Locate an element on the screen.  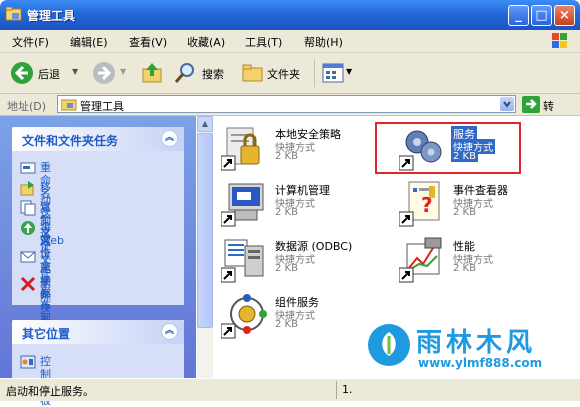
search-icon is located at coordinates (184, 73).